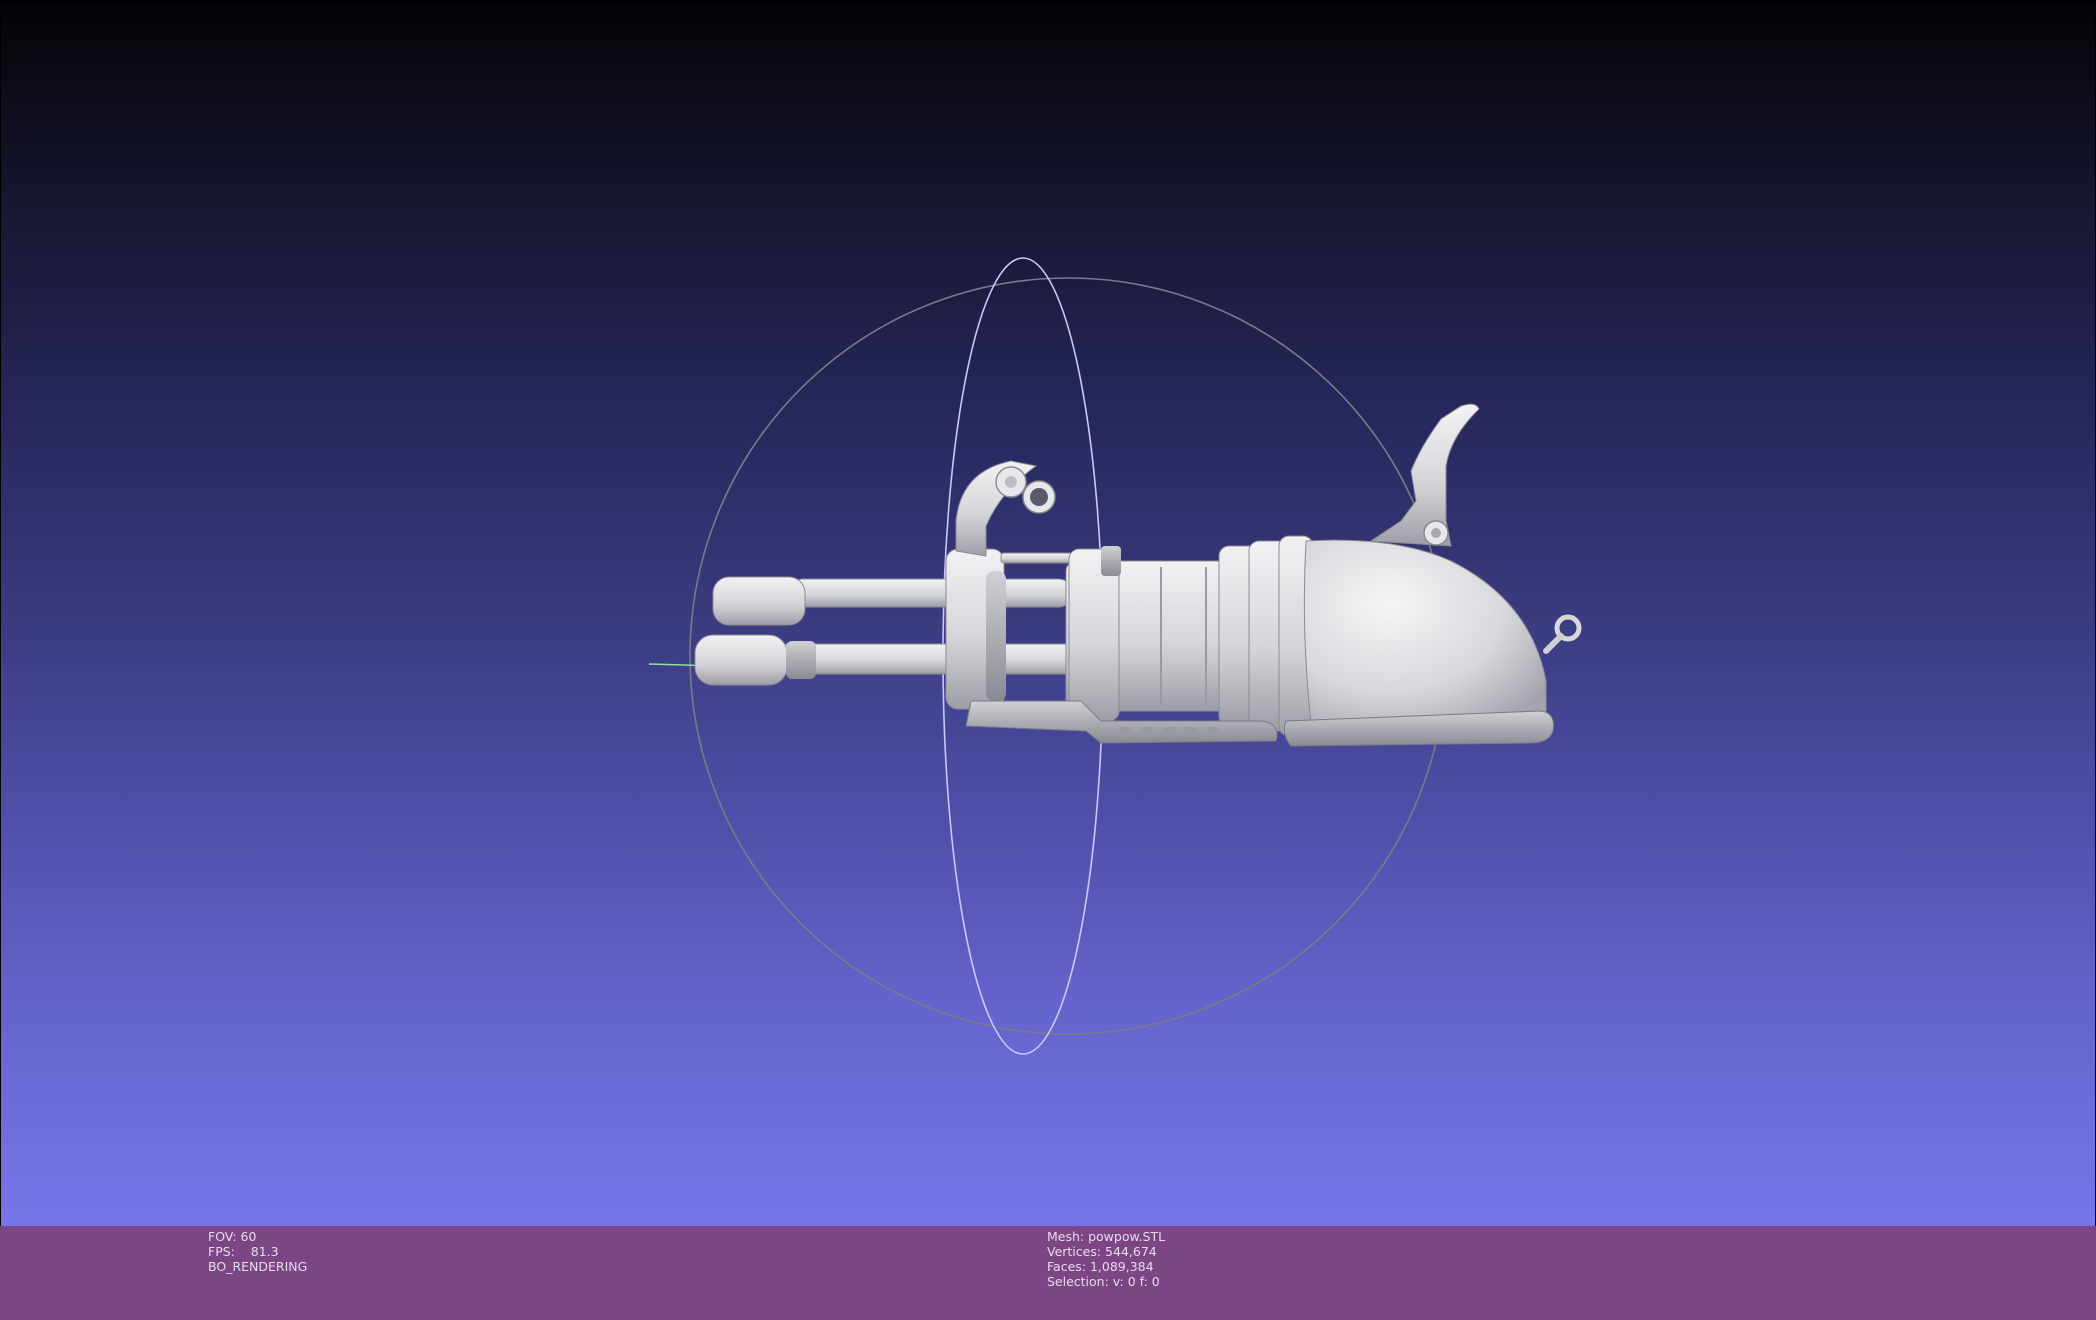 This screenshot has width=2096, height=1320. Describe the element at coordinates (232, 1236) in the screenshot. I see `fov-label: FOV: 60` at that location.